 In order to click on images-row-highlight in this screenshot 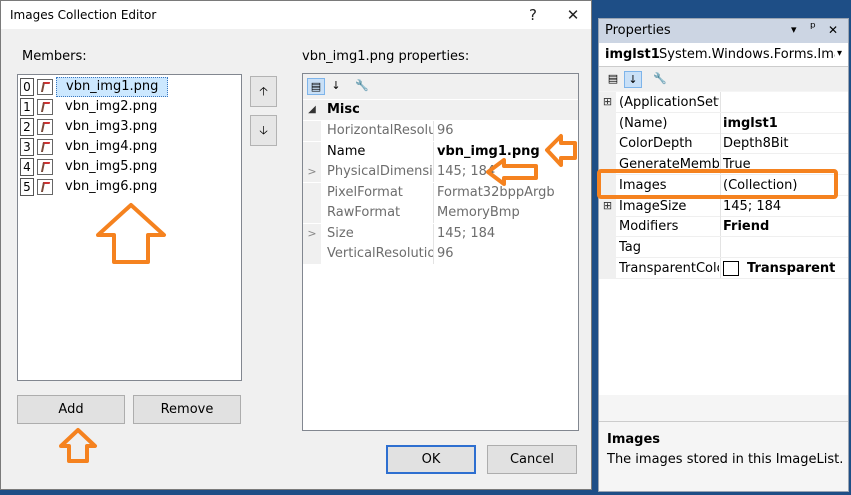, I will do `click(717, 184)`.